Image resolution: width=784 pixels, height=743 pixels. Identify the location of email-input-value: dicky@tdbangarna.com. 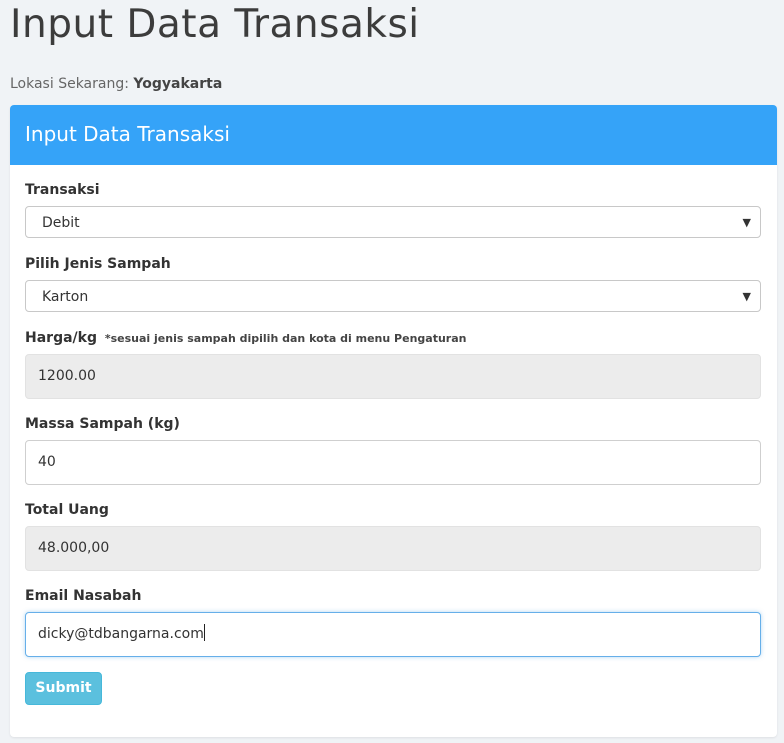
(121, 634).